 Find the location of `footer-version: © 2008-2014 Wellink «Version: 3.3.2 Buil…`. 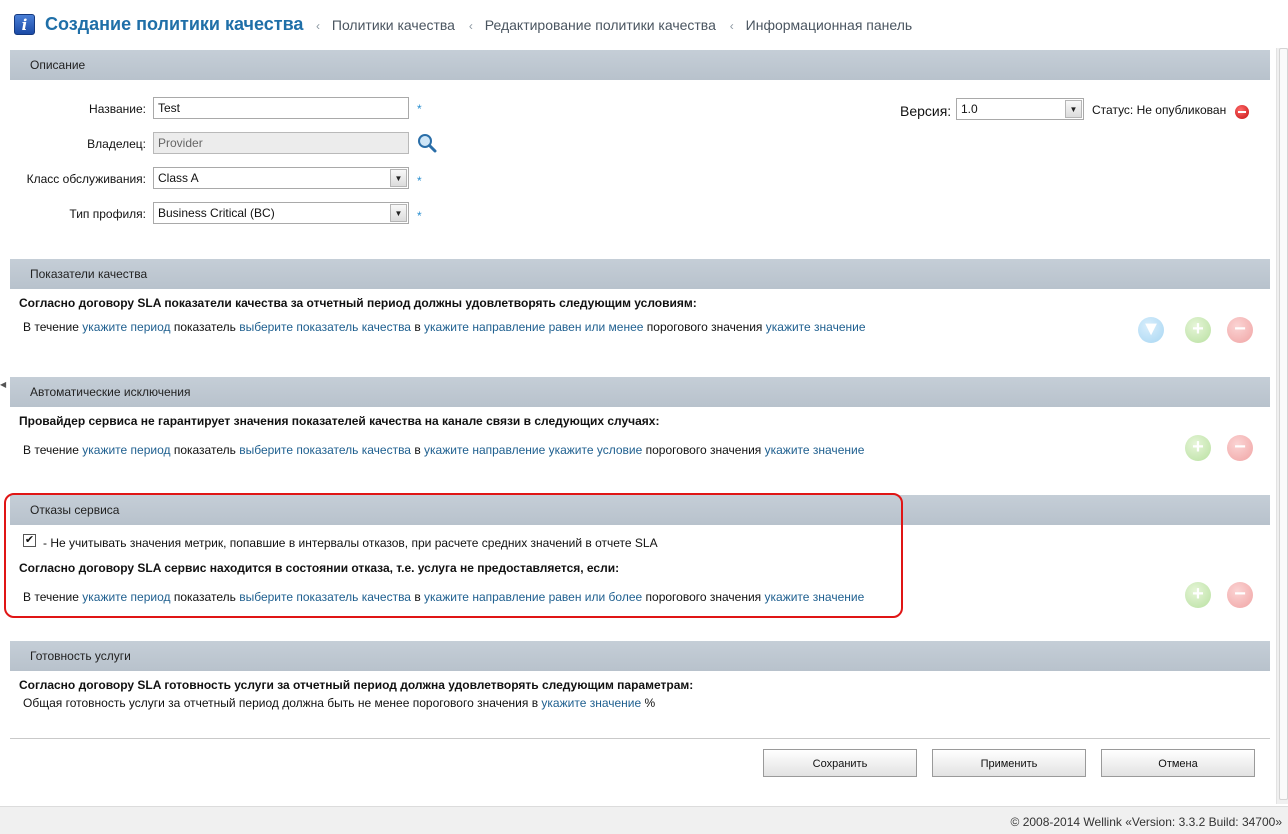

footer-version: © 2008-2014 Wellink «Version: 3.3.2 Buil… is located at coordinates (1146, 822).